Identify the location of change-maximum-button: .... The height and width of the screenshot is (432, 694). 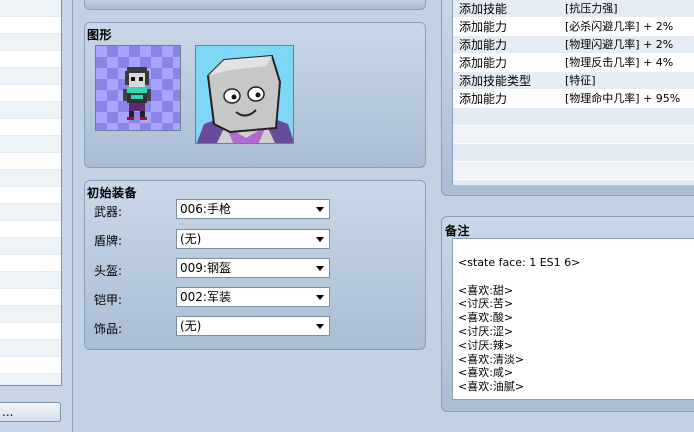
(30, 412).